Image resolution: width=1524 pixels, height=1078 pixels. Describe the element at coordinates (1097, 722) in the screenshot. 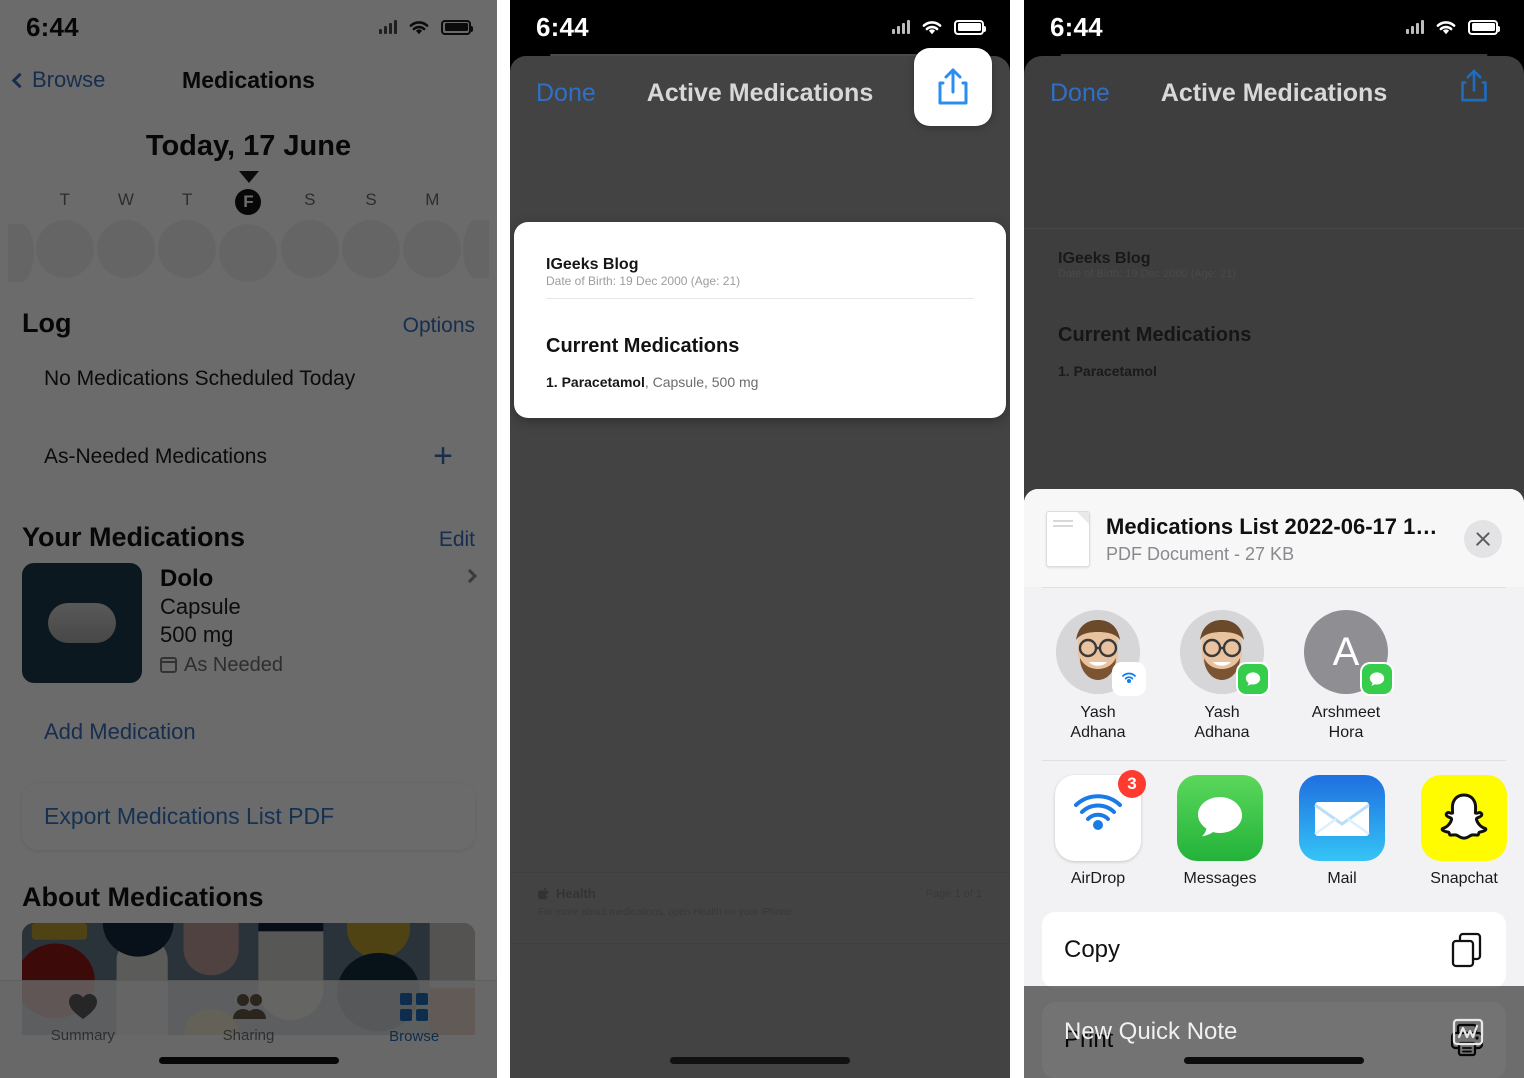

I see `person-name: Yash Adhana` at that location.